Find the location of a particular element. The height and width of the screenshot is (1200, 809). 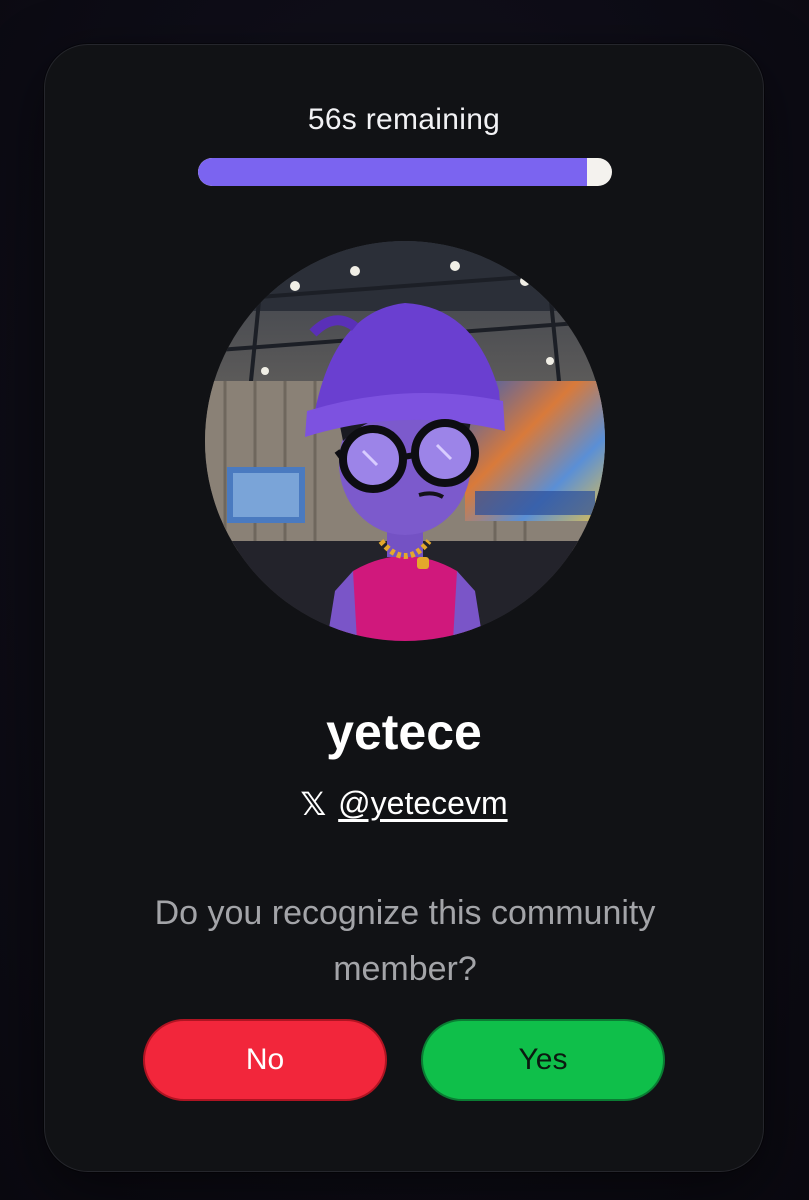

countdown-progress-fill is located at coordinates (393, 172).